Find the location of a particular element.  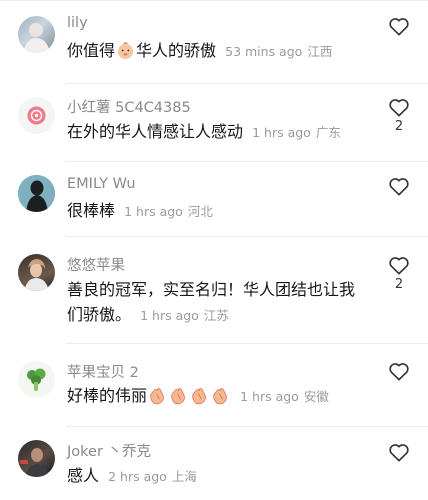

comment-meta: 53 mins ago 江西 is located at coordinates (278, 51).